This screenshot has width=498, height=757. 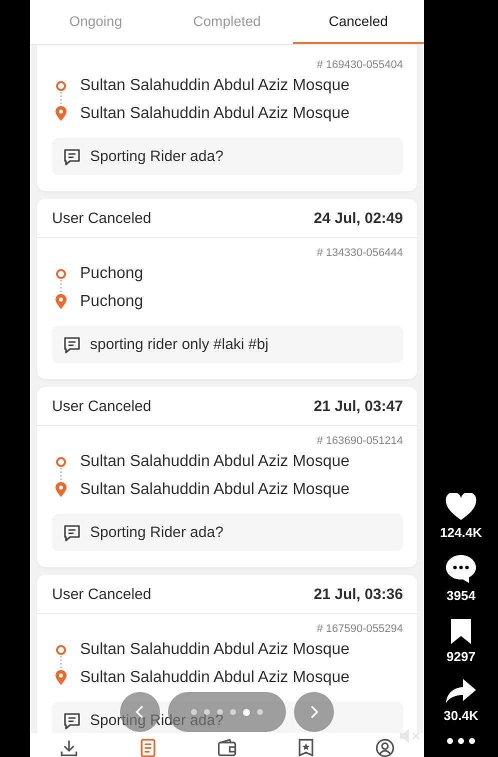 I want to click on order-date: 21 Jul, 03:36, so click(x=358, y=594).